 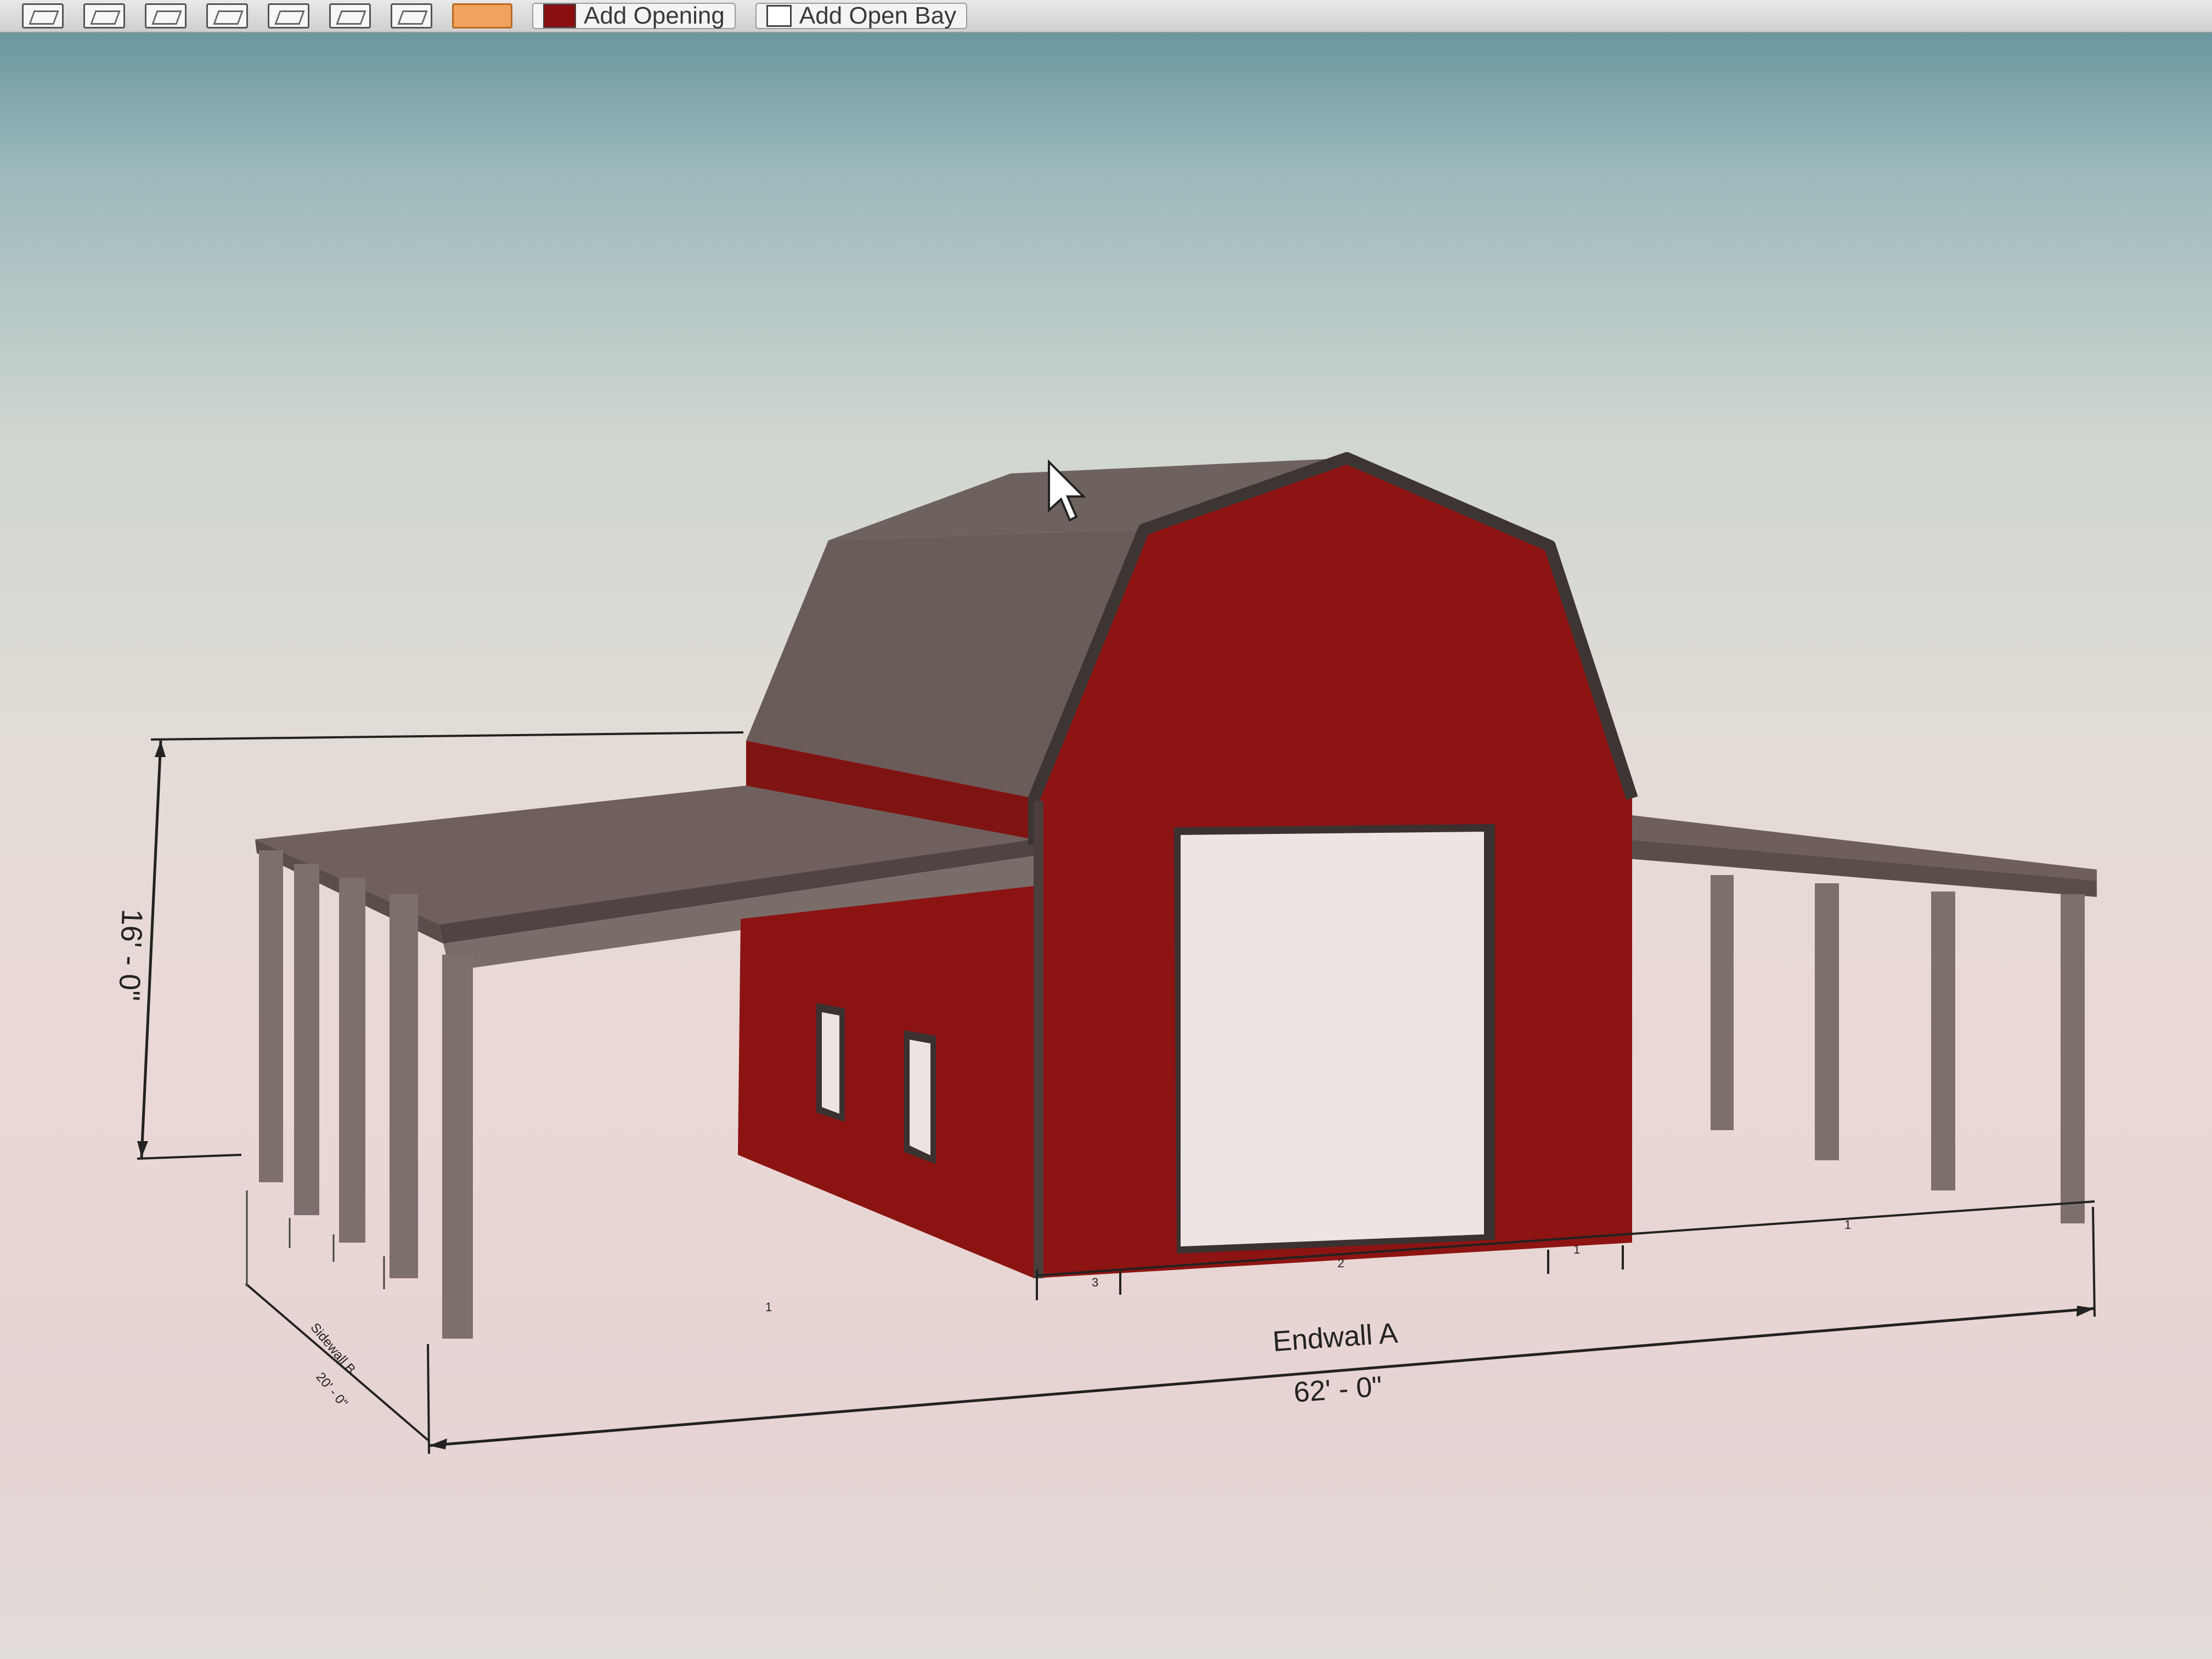 What do you see at coordinates (227, 16) in the screenshot?
I see `view-back-icon` at bounding box center [227, 16].